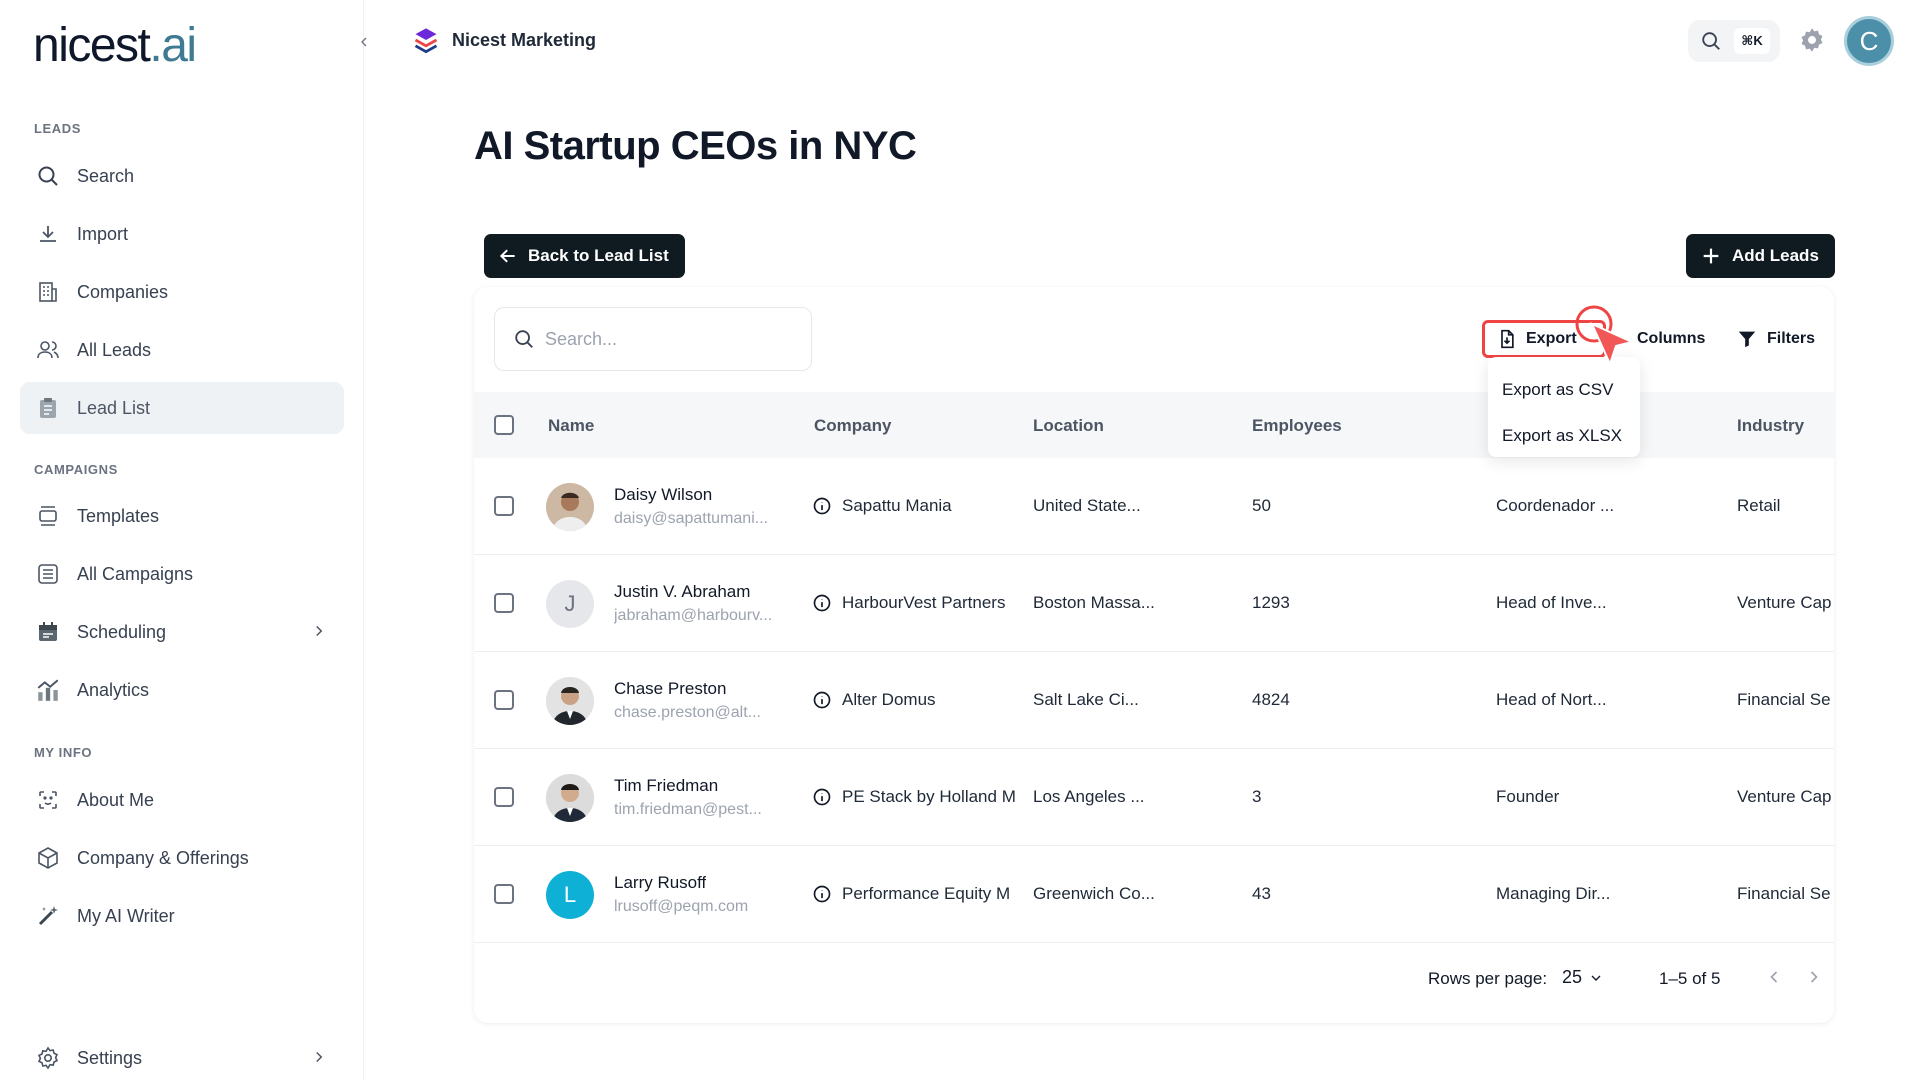  What do you see at coordinates (681, 906) in the screenshot?
I see `lead-email: lrusoff@peqm.com` at bounding box center [681, 906].